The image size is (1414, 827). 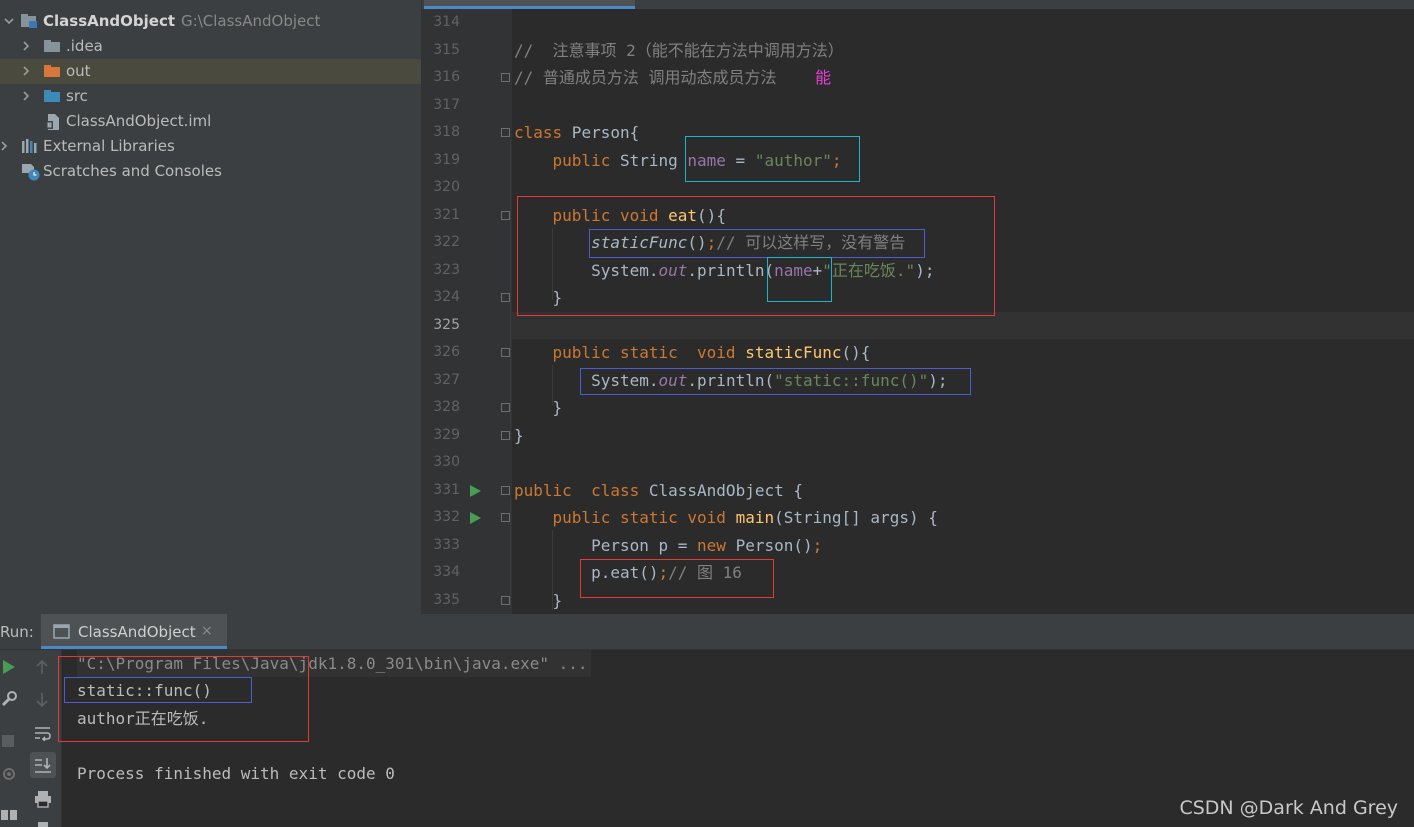 I want to click on code-line-315: // 注意事项 2（能不能在方法中调用方法）, so click(x=679, y=50).